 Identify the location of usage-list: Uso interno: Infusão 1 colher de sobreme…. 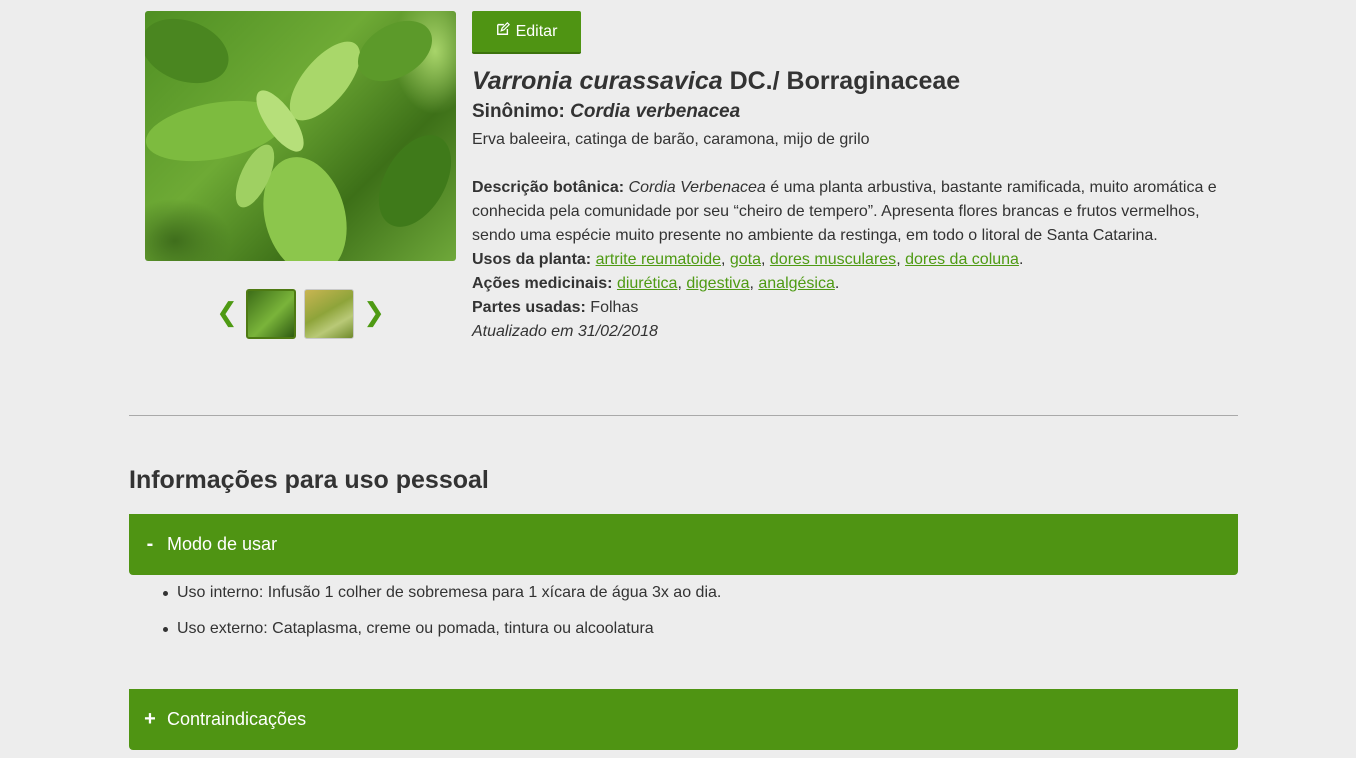
(441, 617).